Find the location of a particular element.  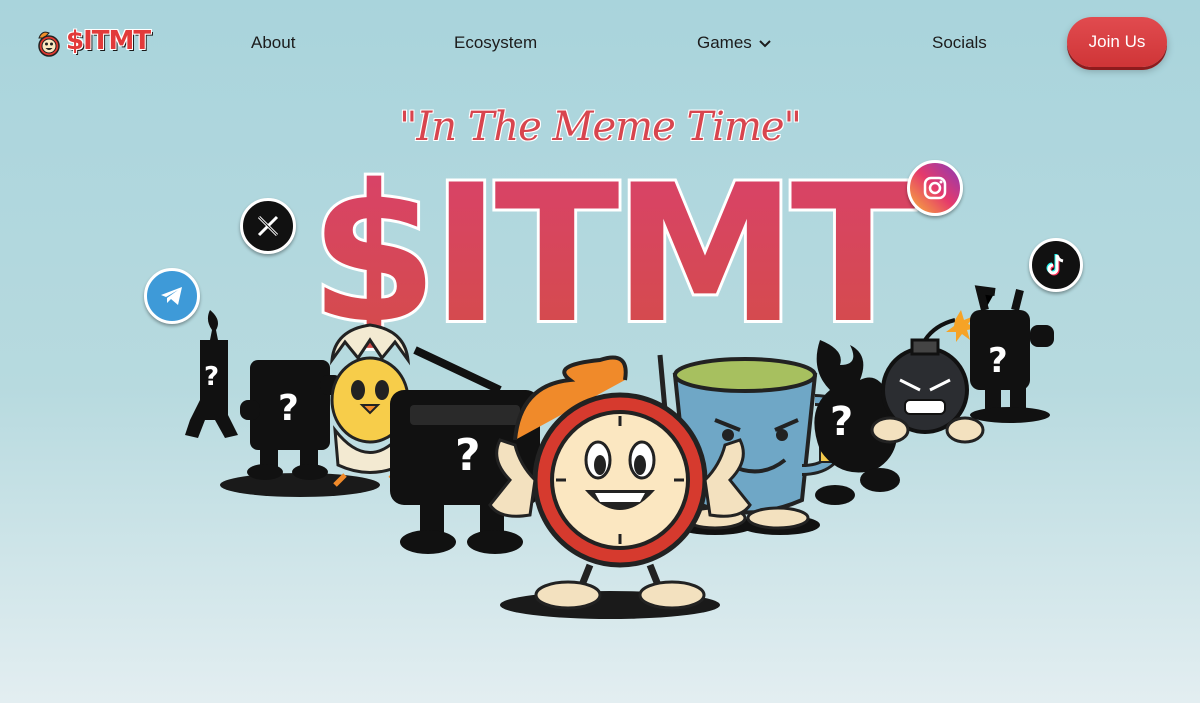

nav-link-socials: Socials is located at coordinates (959, 43).